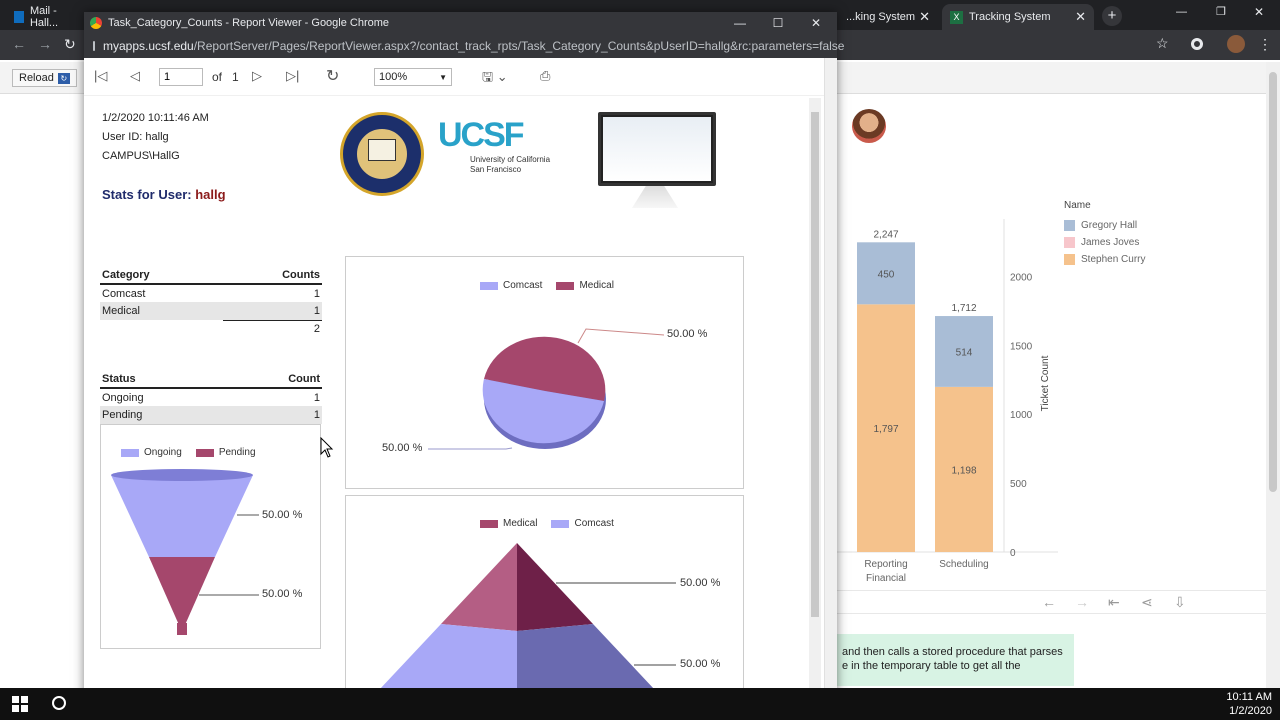 This screenshot has height=720, width=1280. What do you see at coordinates (1077, 205) in the screenshot?
I see `legend-title: Name` at bounding box center [1077, 205].